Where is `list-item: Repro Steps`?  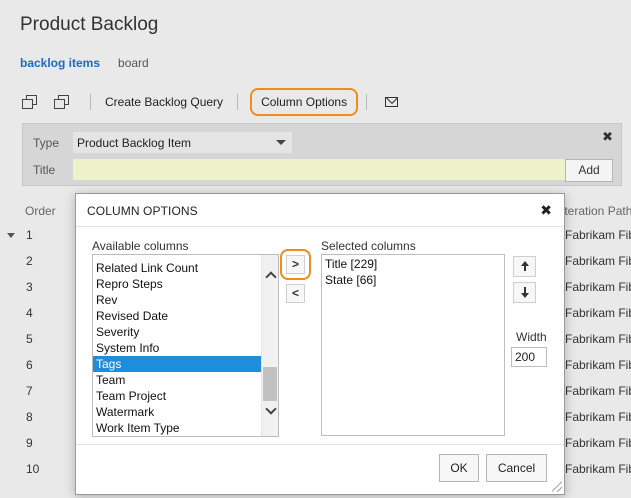
list-item: Repro Steps is located at coordinates (177, 284).